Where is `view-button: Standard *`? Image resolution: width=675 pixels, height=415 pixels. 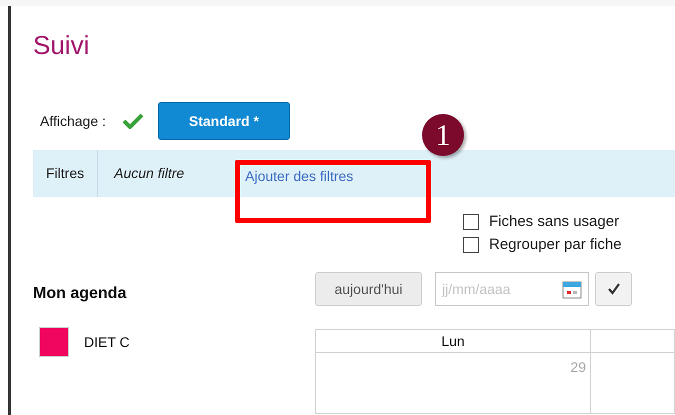 view-button: Standard * is located at coordinates (224, 121).